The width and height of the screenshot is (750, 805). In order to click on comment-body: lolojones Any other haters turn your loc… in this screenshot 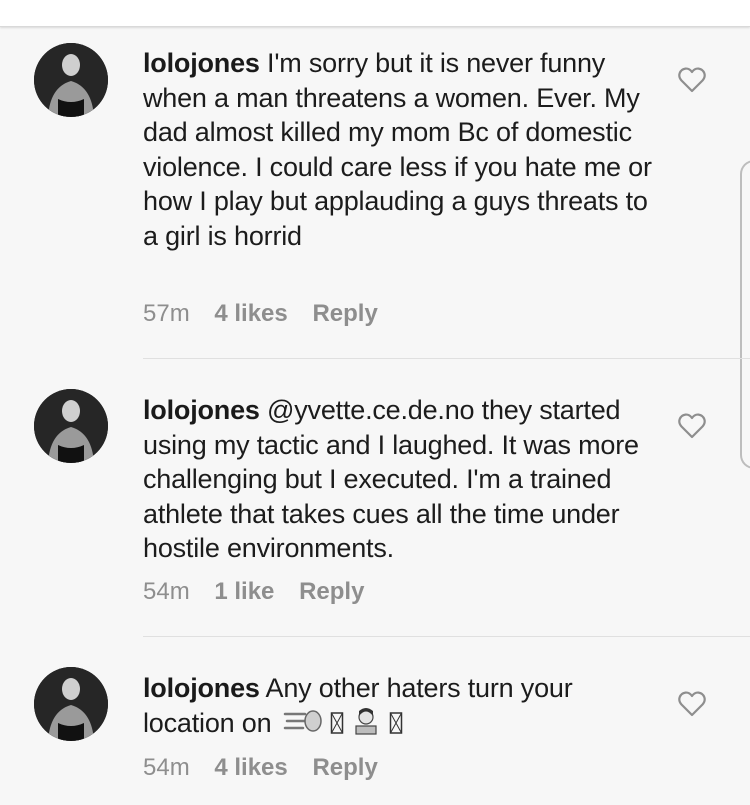, I will do `click(405, 707)`.